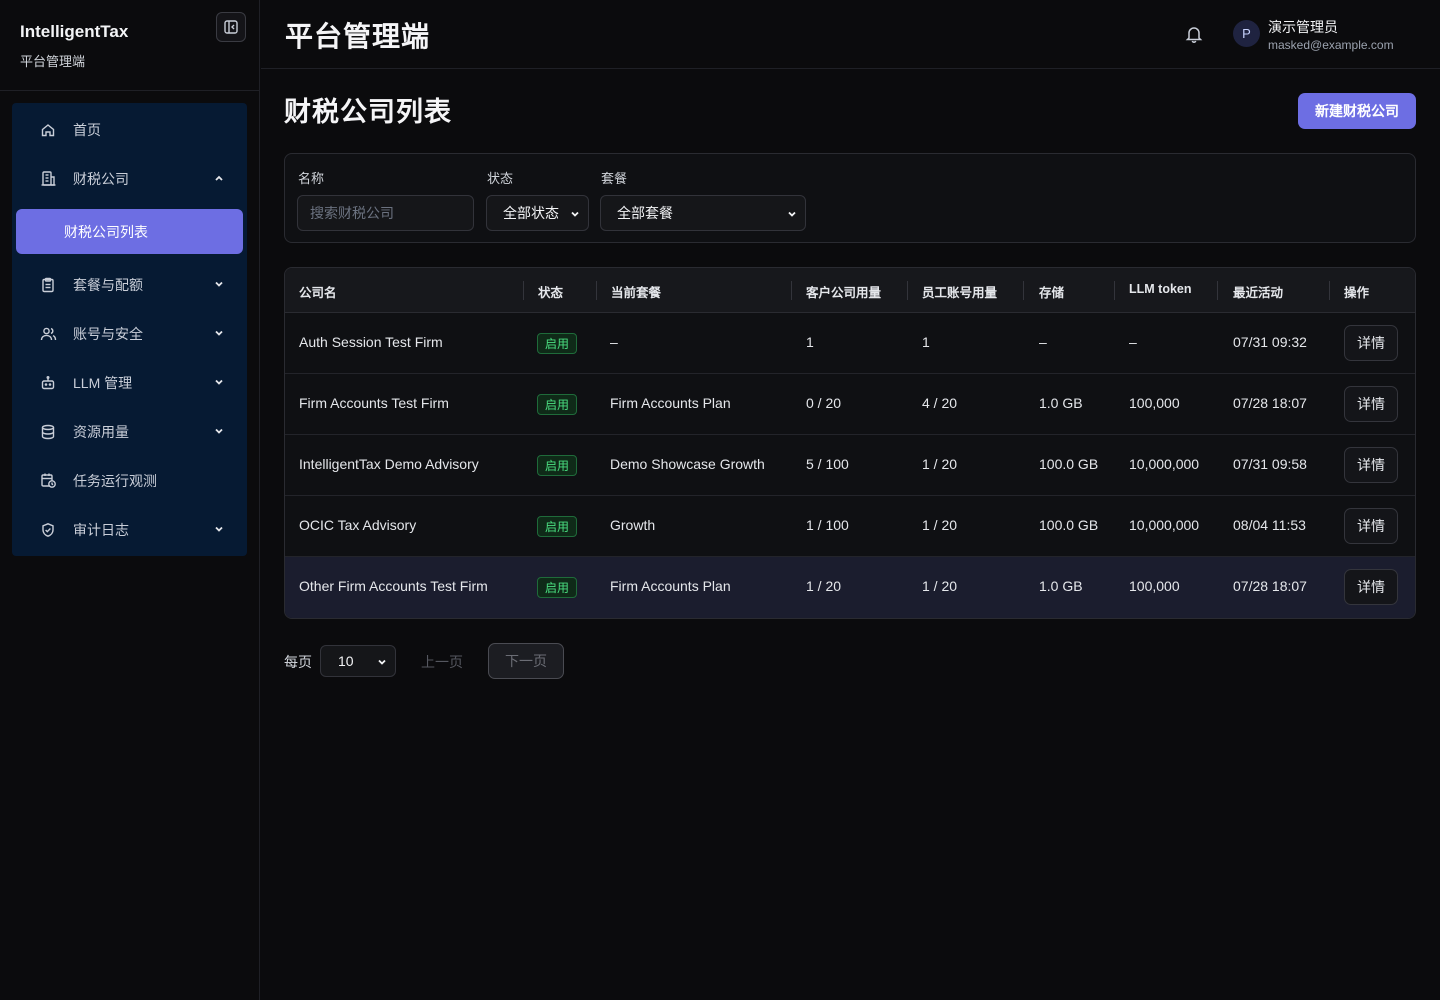  I want to click on avatar: P, so click(1246, 33).